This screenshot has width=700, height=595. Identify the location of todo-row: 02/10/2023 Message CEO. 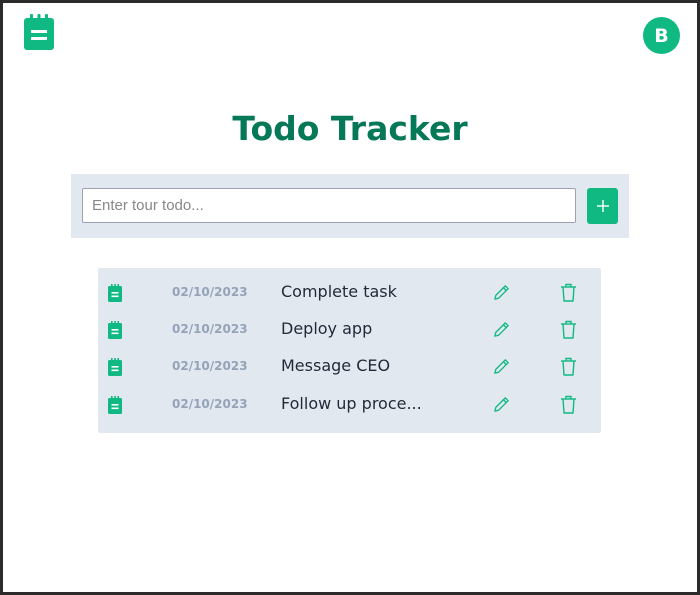
(349, 366).